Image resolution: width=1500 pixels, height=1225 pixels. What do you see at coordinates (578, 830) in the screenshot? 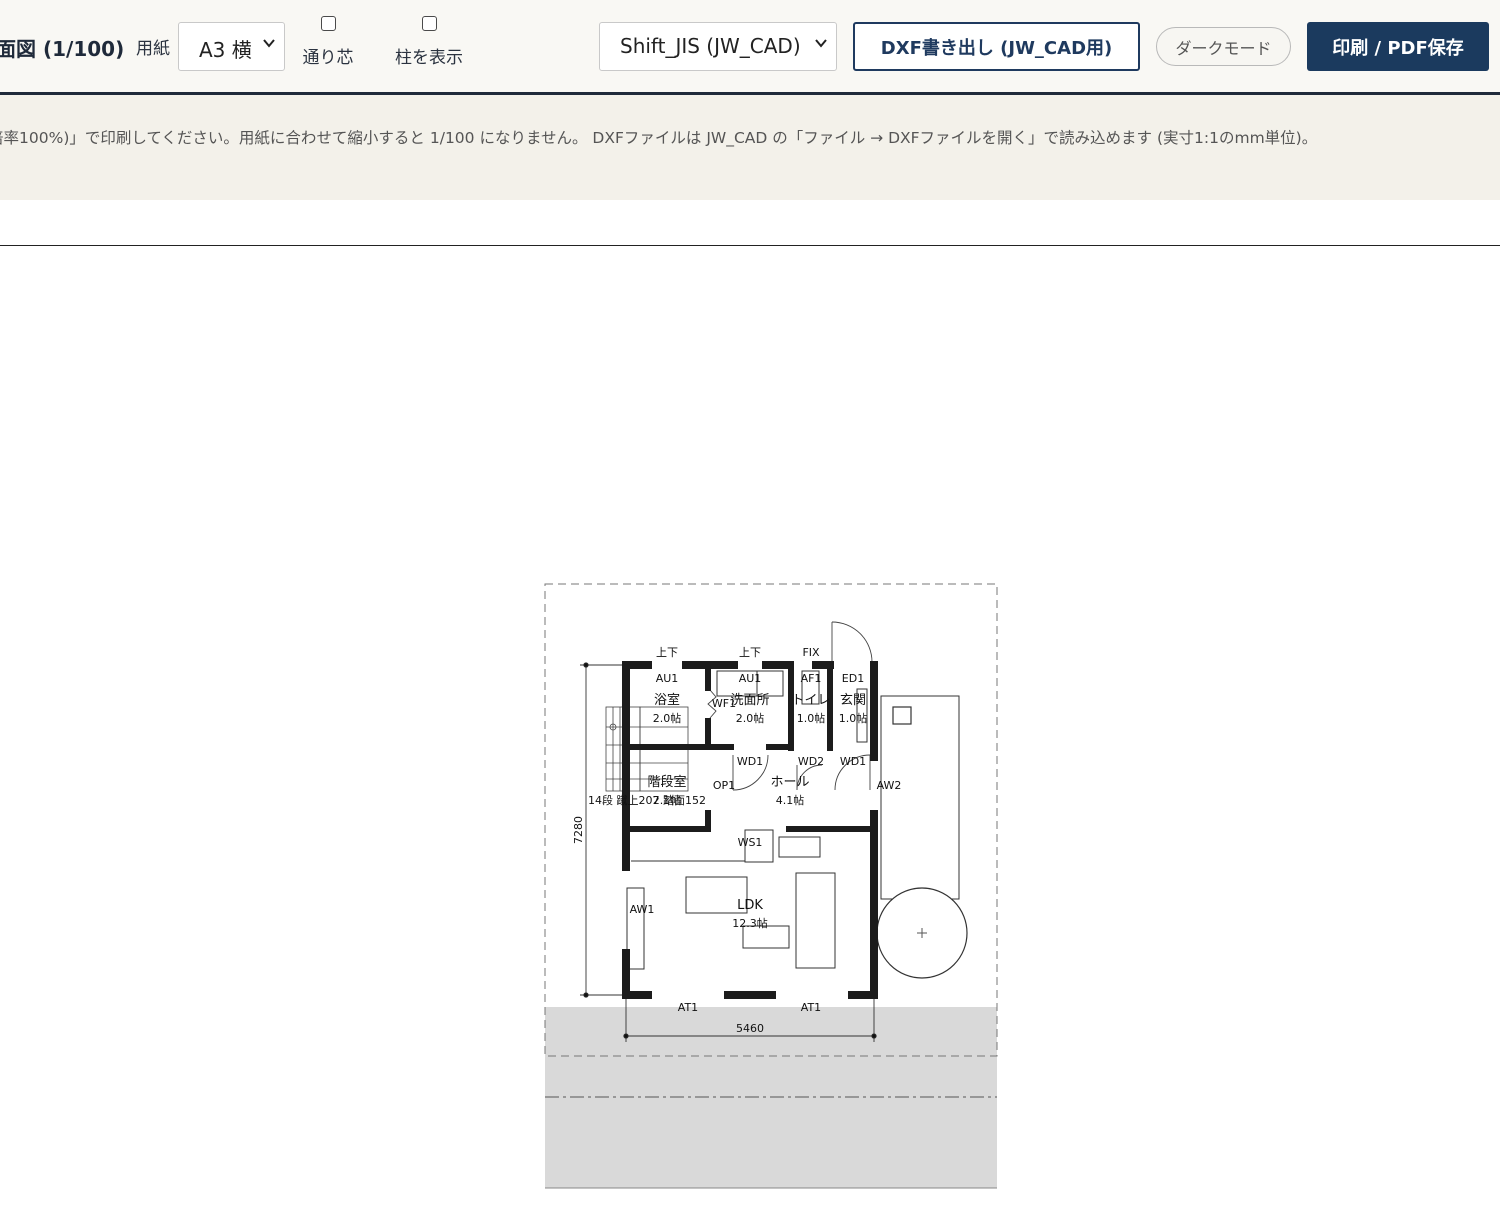
I see `dimension-height: 7280` at bounding box center [578, 830].